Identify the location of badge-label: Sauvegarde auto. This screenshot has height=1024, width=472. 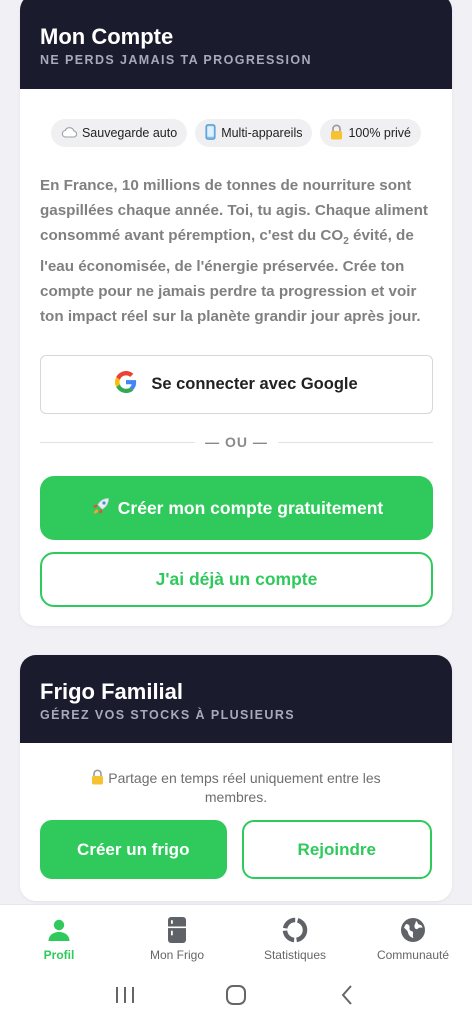
(129, 133).